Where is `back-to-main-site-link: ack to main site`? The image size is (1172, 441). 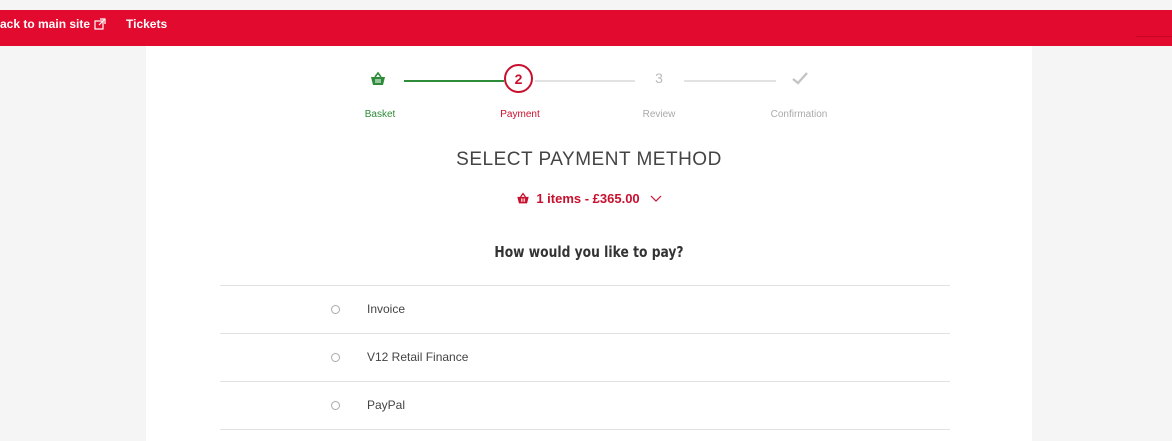 back-to-main-site-link: ack to main site is located at coordinates (53, 24).